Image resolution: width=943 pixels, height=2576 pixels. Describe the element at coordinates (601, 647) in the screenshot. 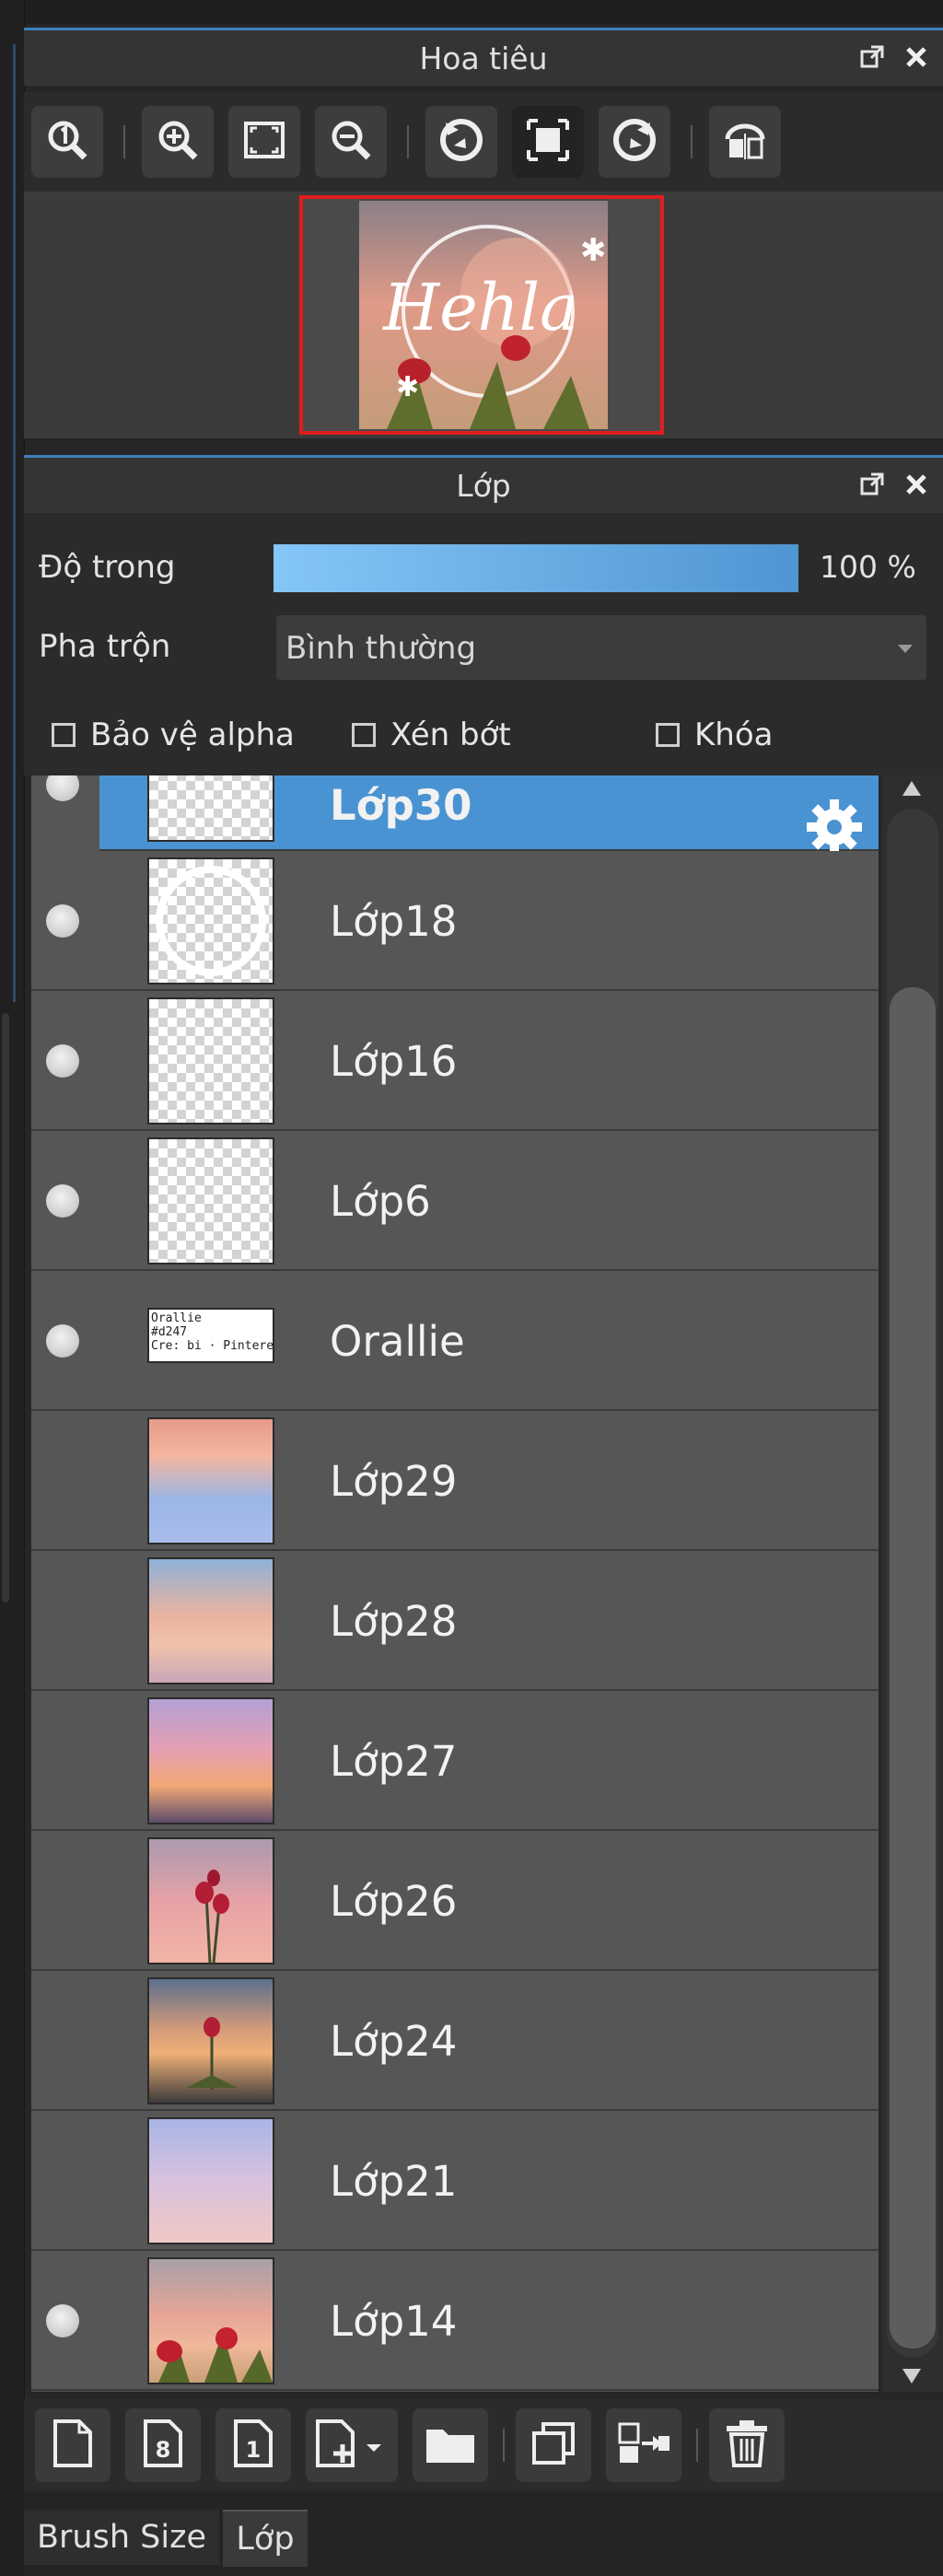

I see `blend-mode-select: Bình thường` at that location.